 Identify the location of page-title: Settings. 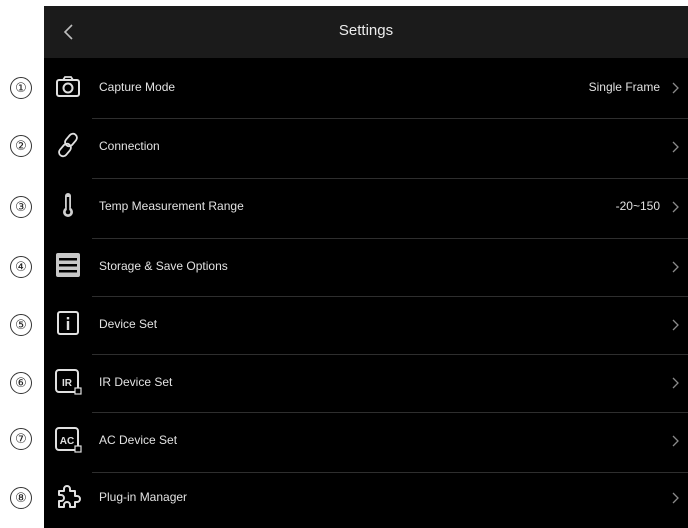
(366, 30).